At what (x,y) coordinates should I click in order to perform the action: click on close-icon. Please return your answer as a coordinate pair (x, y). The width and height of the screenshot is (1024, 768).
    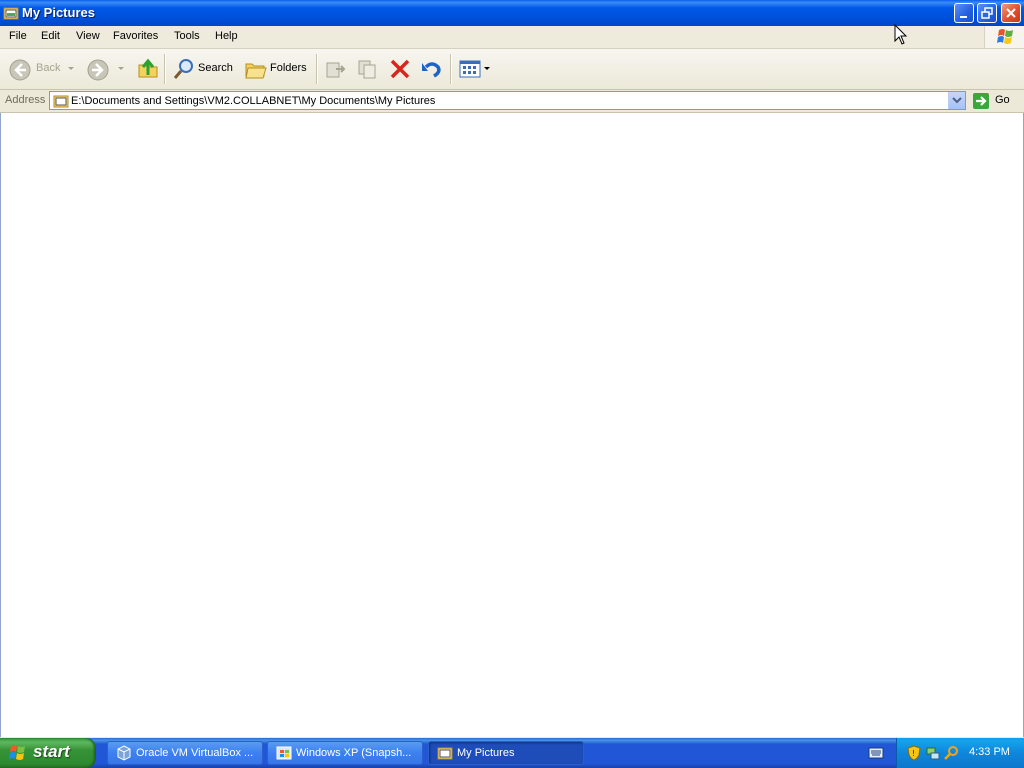
    Looking at the image, I should click on (1011, 13).